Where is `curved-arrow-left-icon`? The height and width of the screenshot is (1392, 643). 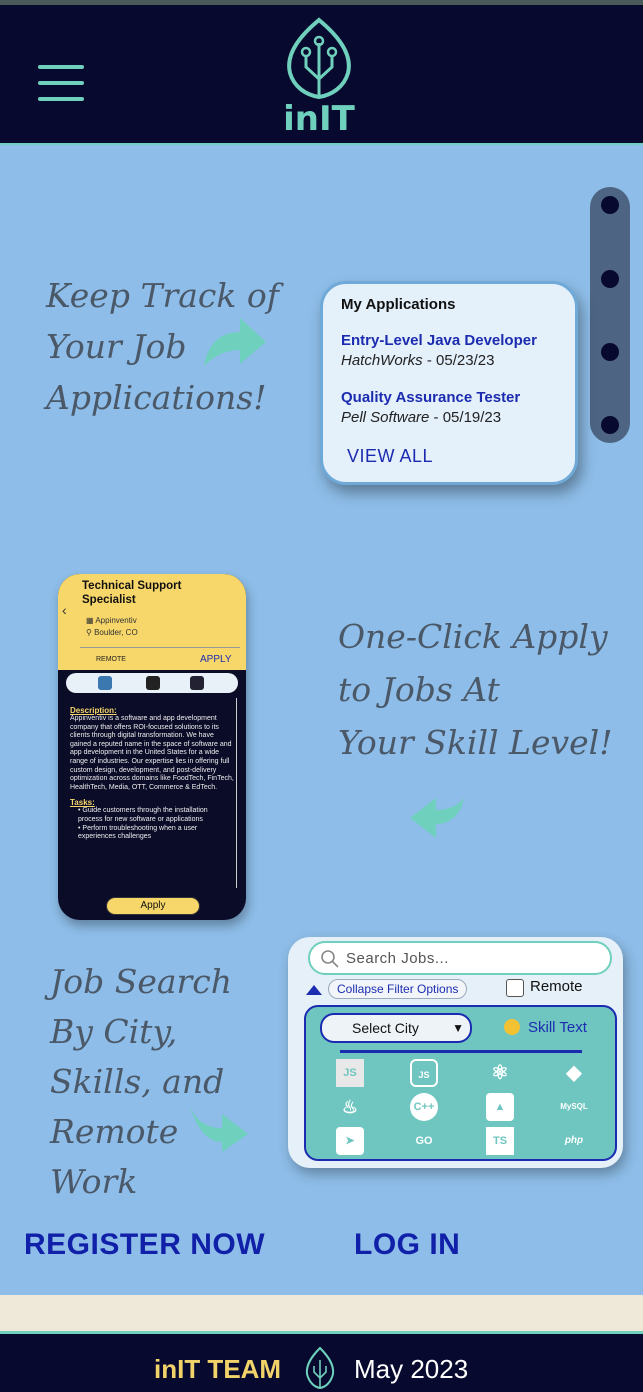 curved-arrow-left-icon is located at coordinates (437, 818).